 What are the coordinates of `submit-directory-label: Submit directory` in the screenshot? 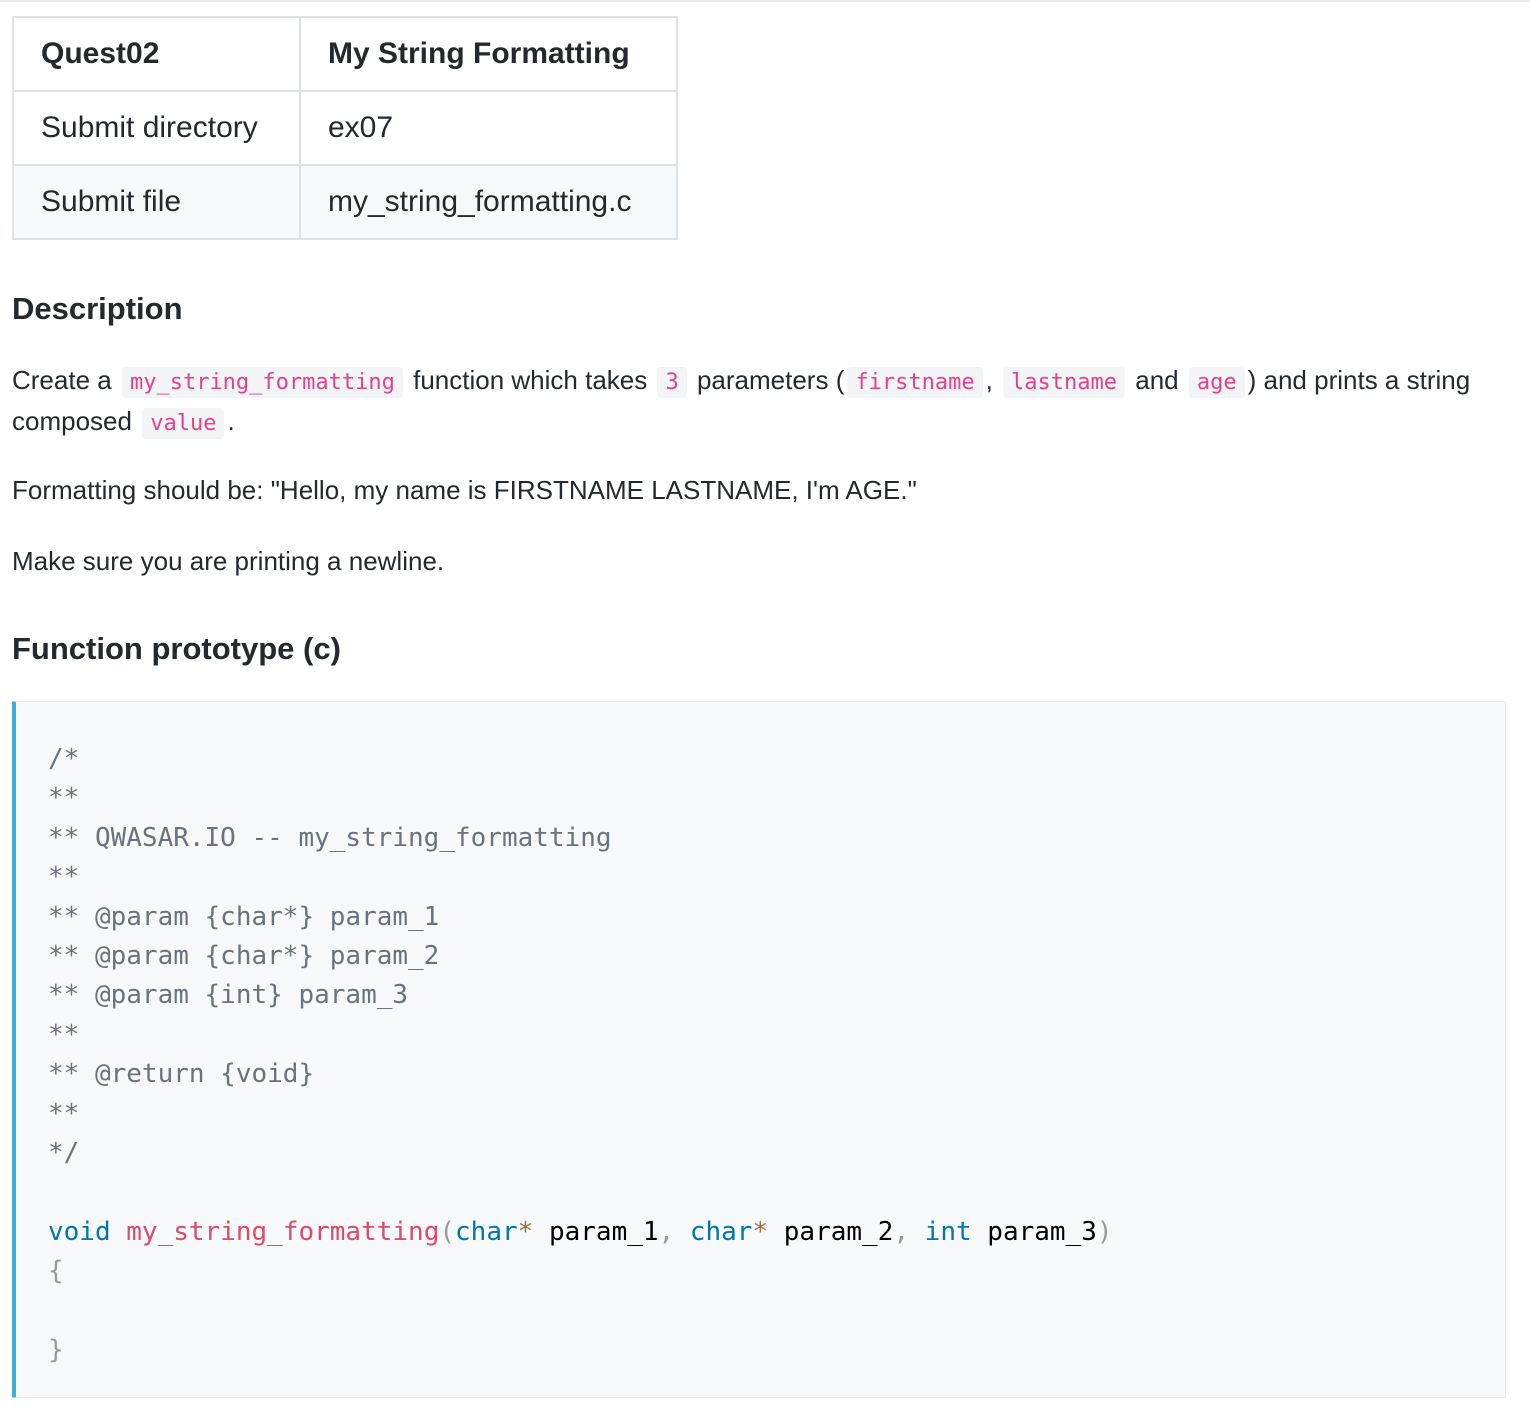 It's located at (156, 128).